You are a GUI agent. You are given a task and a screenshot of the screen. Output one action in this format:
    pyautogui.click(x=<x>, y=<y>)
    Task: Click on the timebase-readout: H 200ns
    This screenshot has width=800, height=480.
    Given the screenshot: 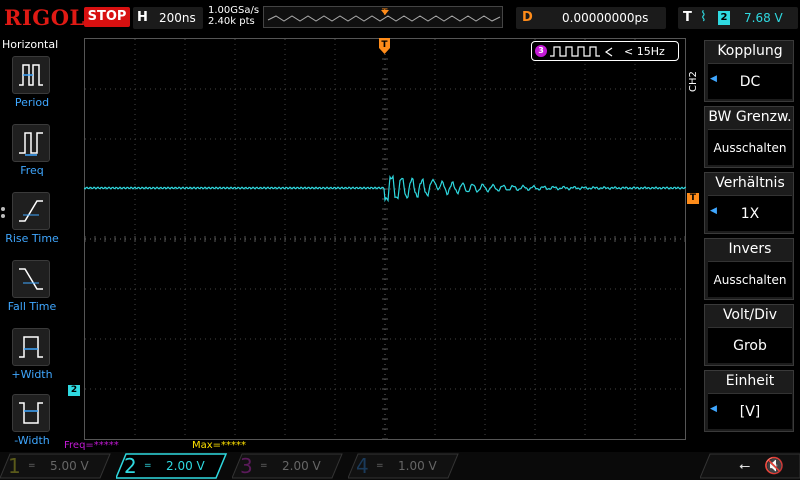 What is the action you would take?
    pyautogui.click(x=168, y=18)
    